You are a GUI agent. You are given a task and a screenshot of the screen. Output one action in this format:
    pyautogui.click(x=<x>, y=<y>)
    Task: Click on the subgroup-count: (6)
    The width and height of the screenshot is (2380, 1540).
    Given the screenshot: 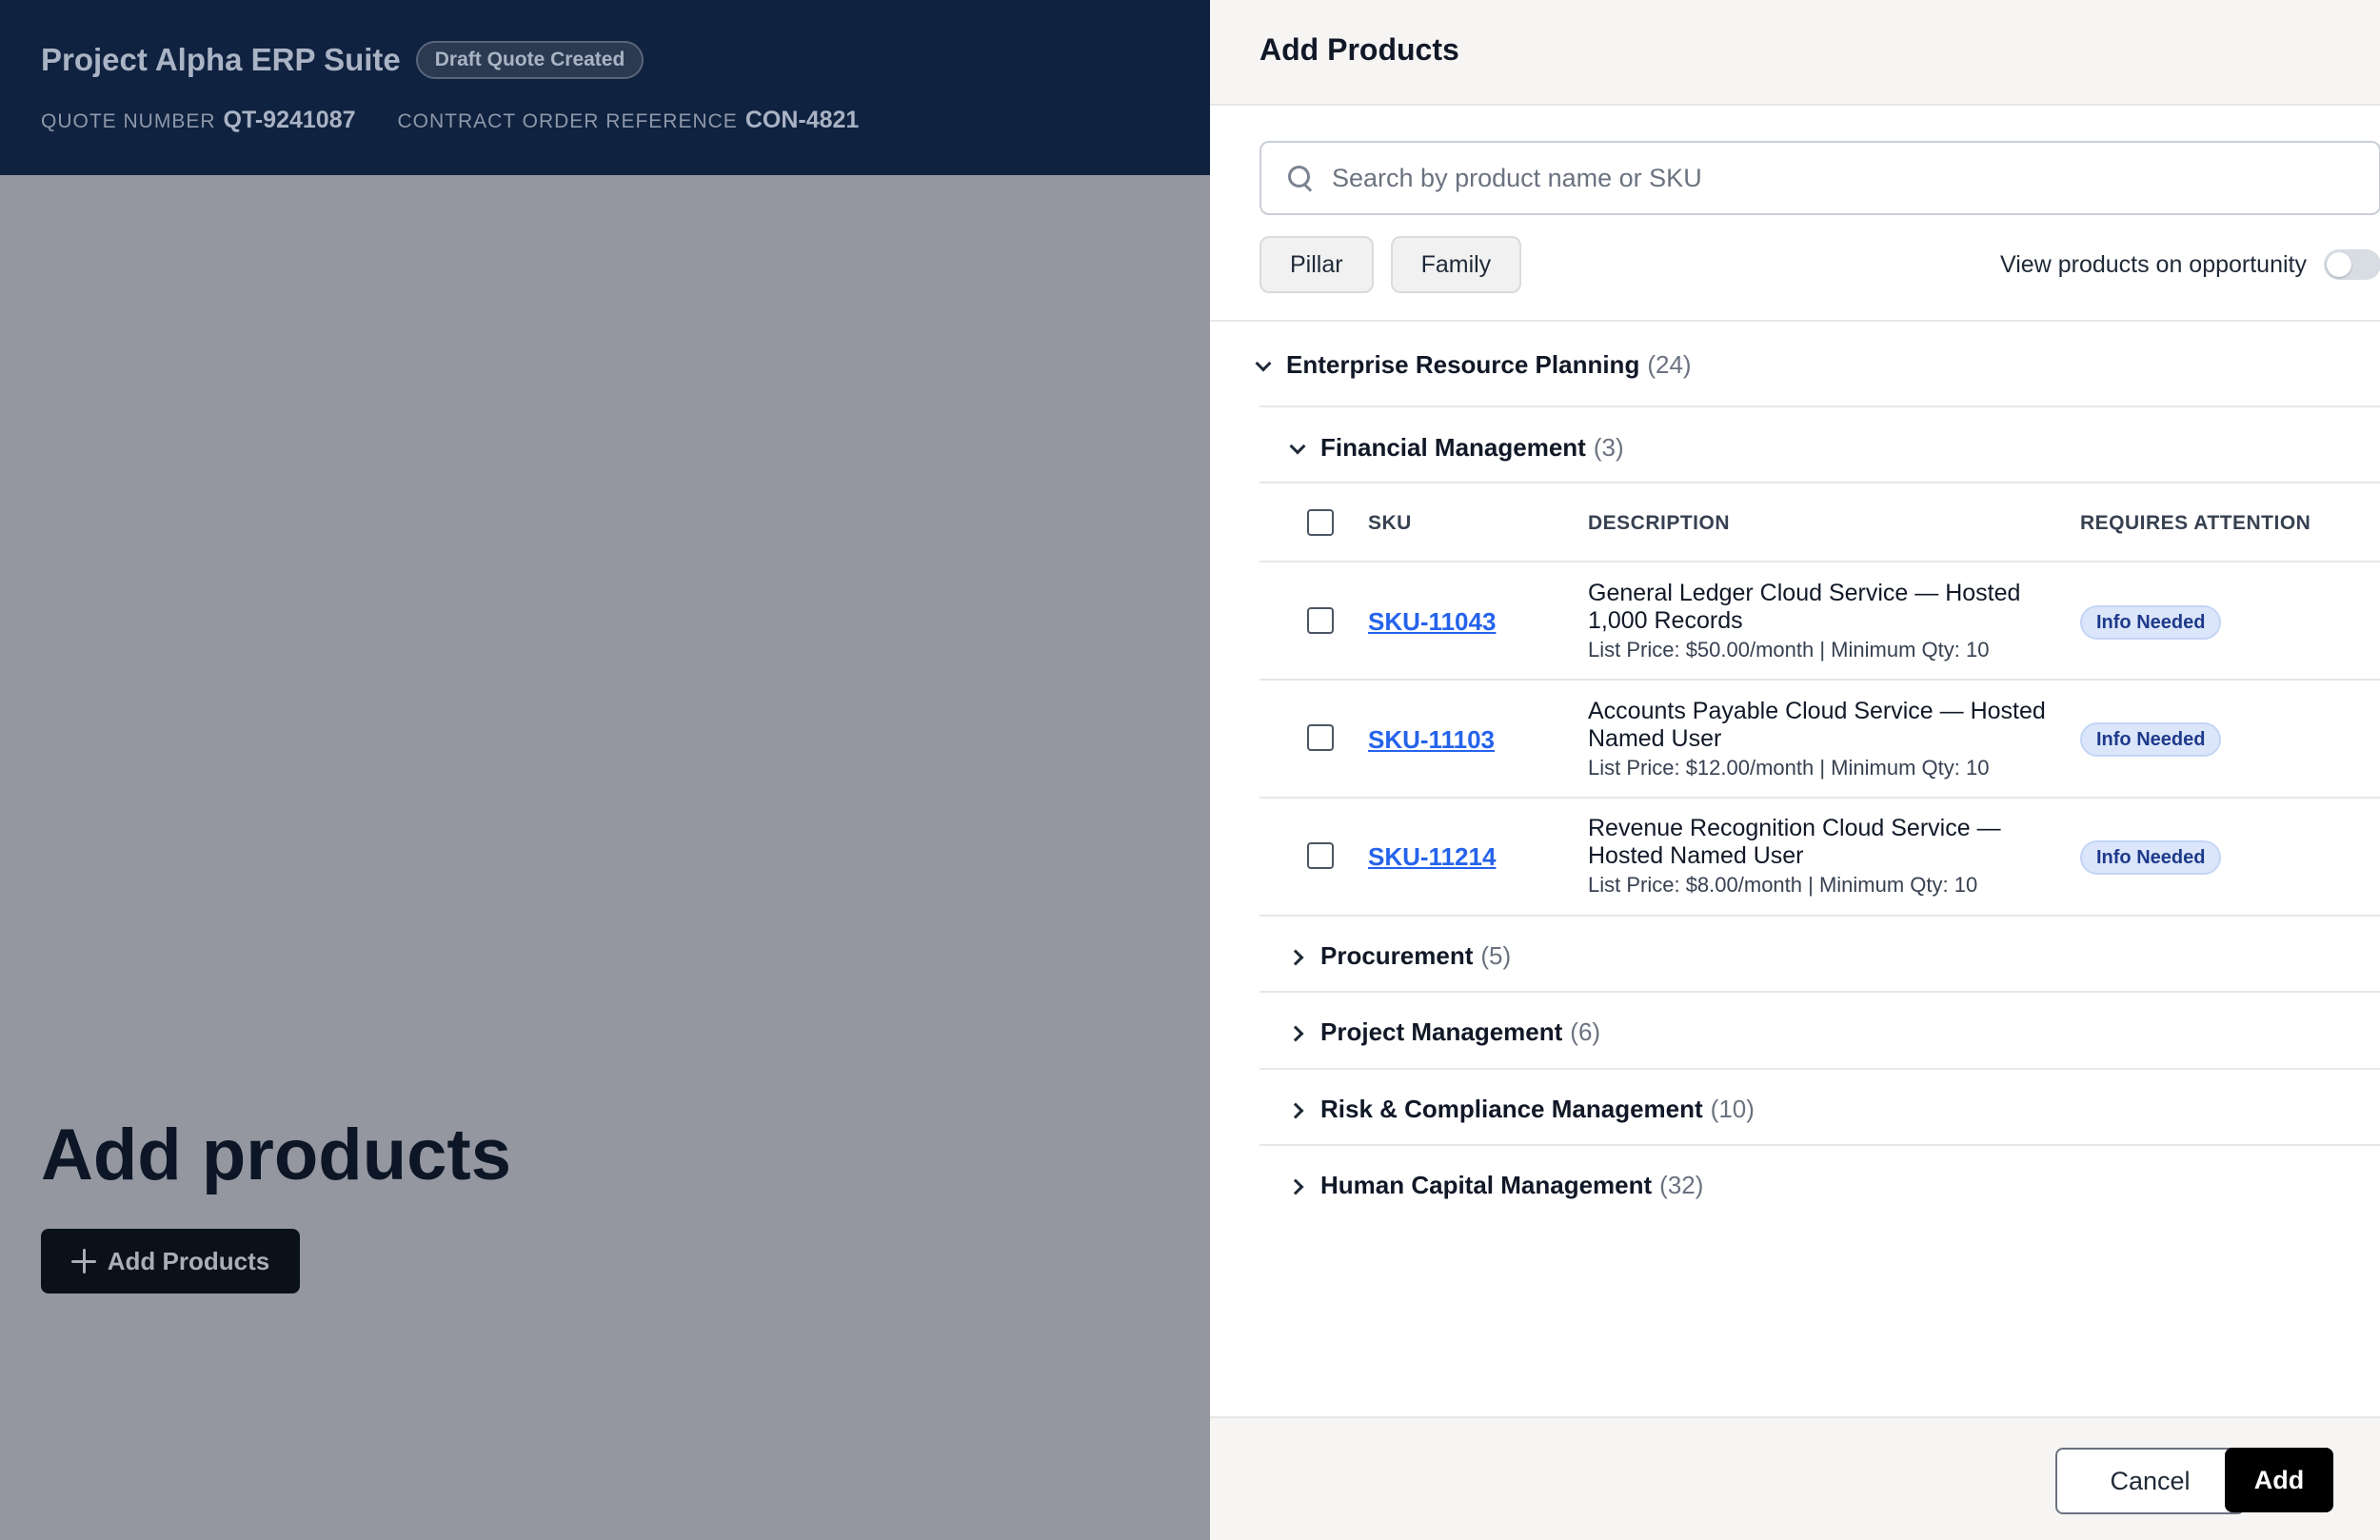 What is the action you would take?
    pyautogui.click(x=1585, y=1031)
    